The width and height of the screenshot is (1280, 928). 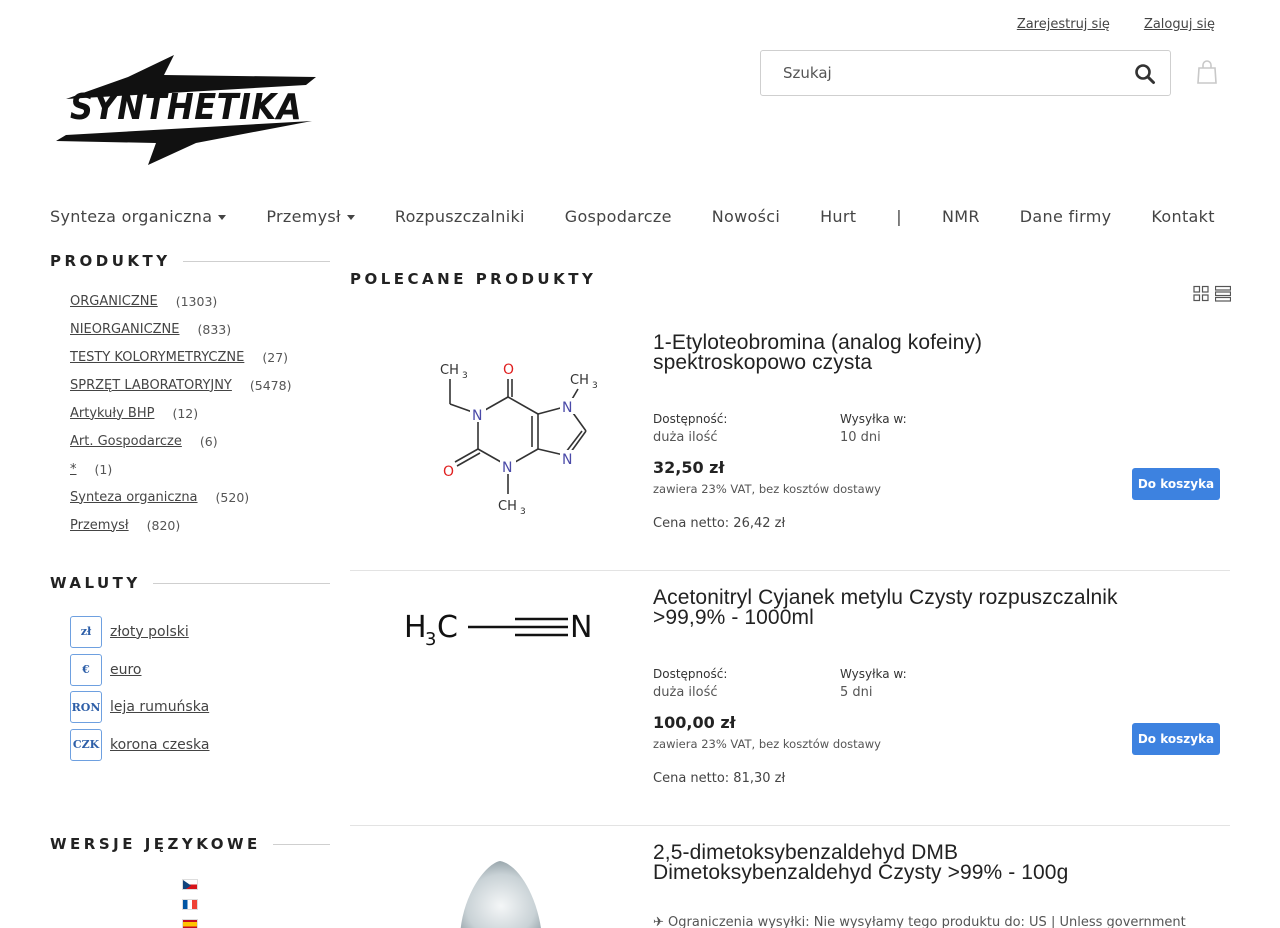 I want to click on nav-label: Przemysł, so click(x=303, y=216).